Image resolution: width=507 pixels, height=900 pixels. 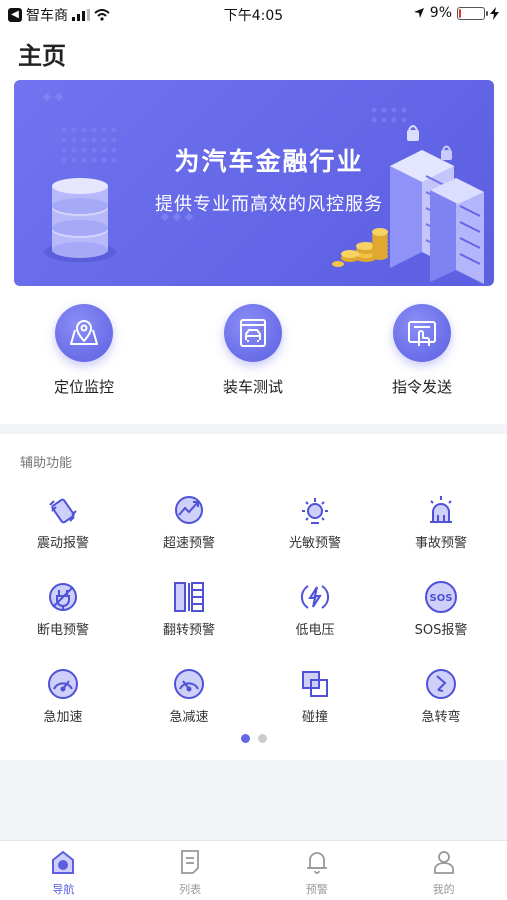 I want to click on flip-warning-button: 翻转预警, so click(x=189, y=608).